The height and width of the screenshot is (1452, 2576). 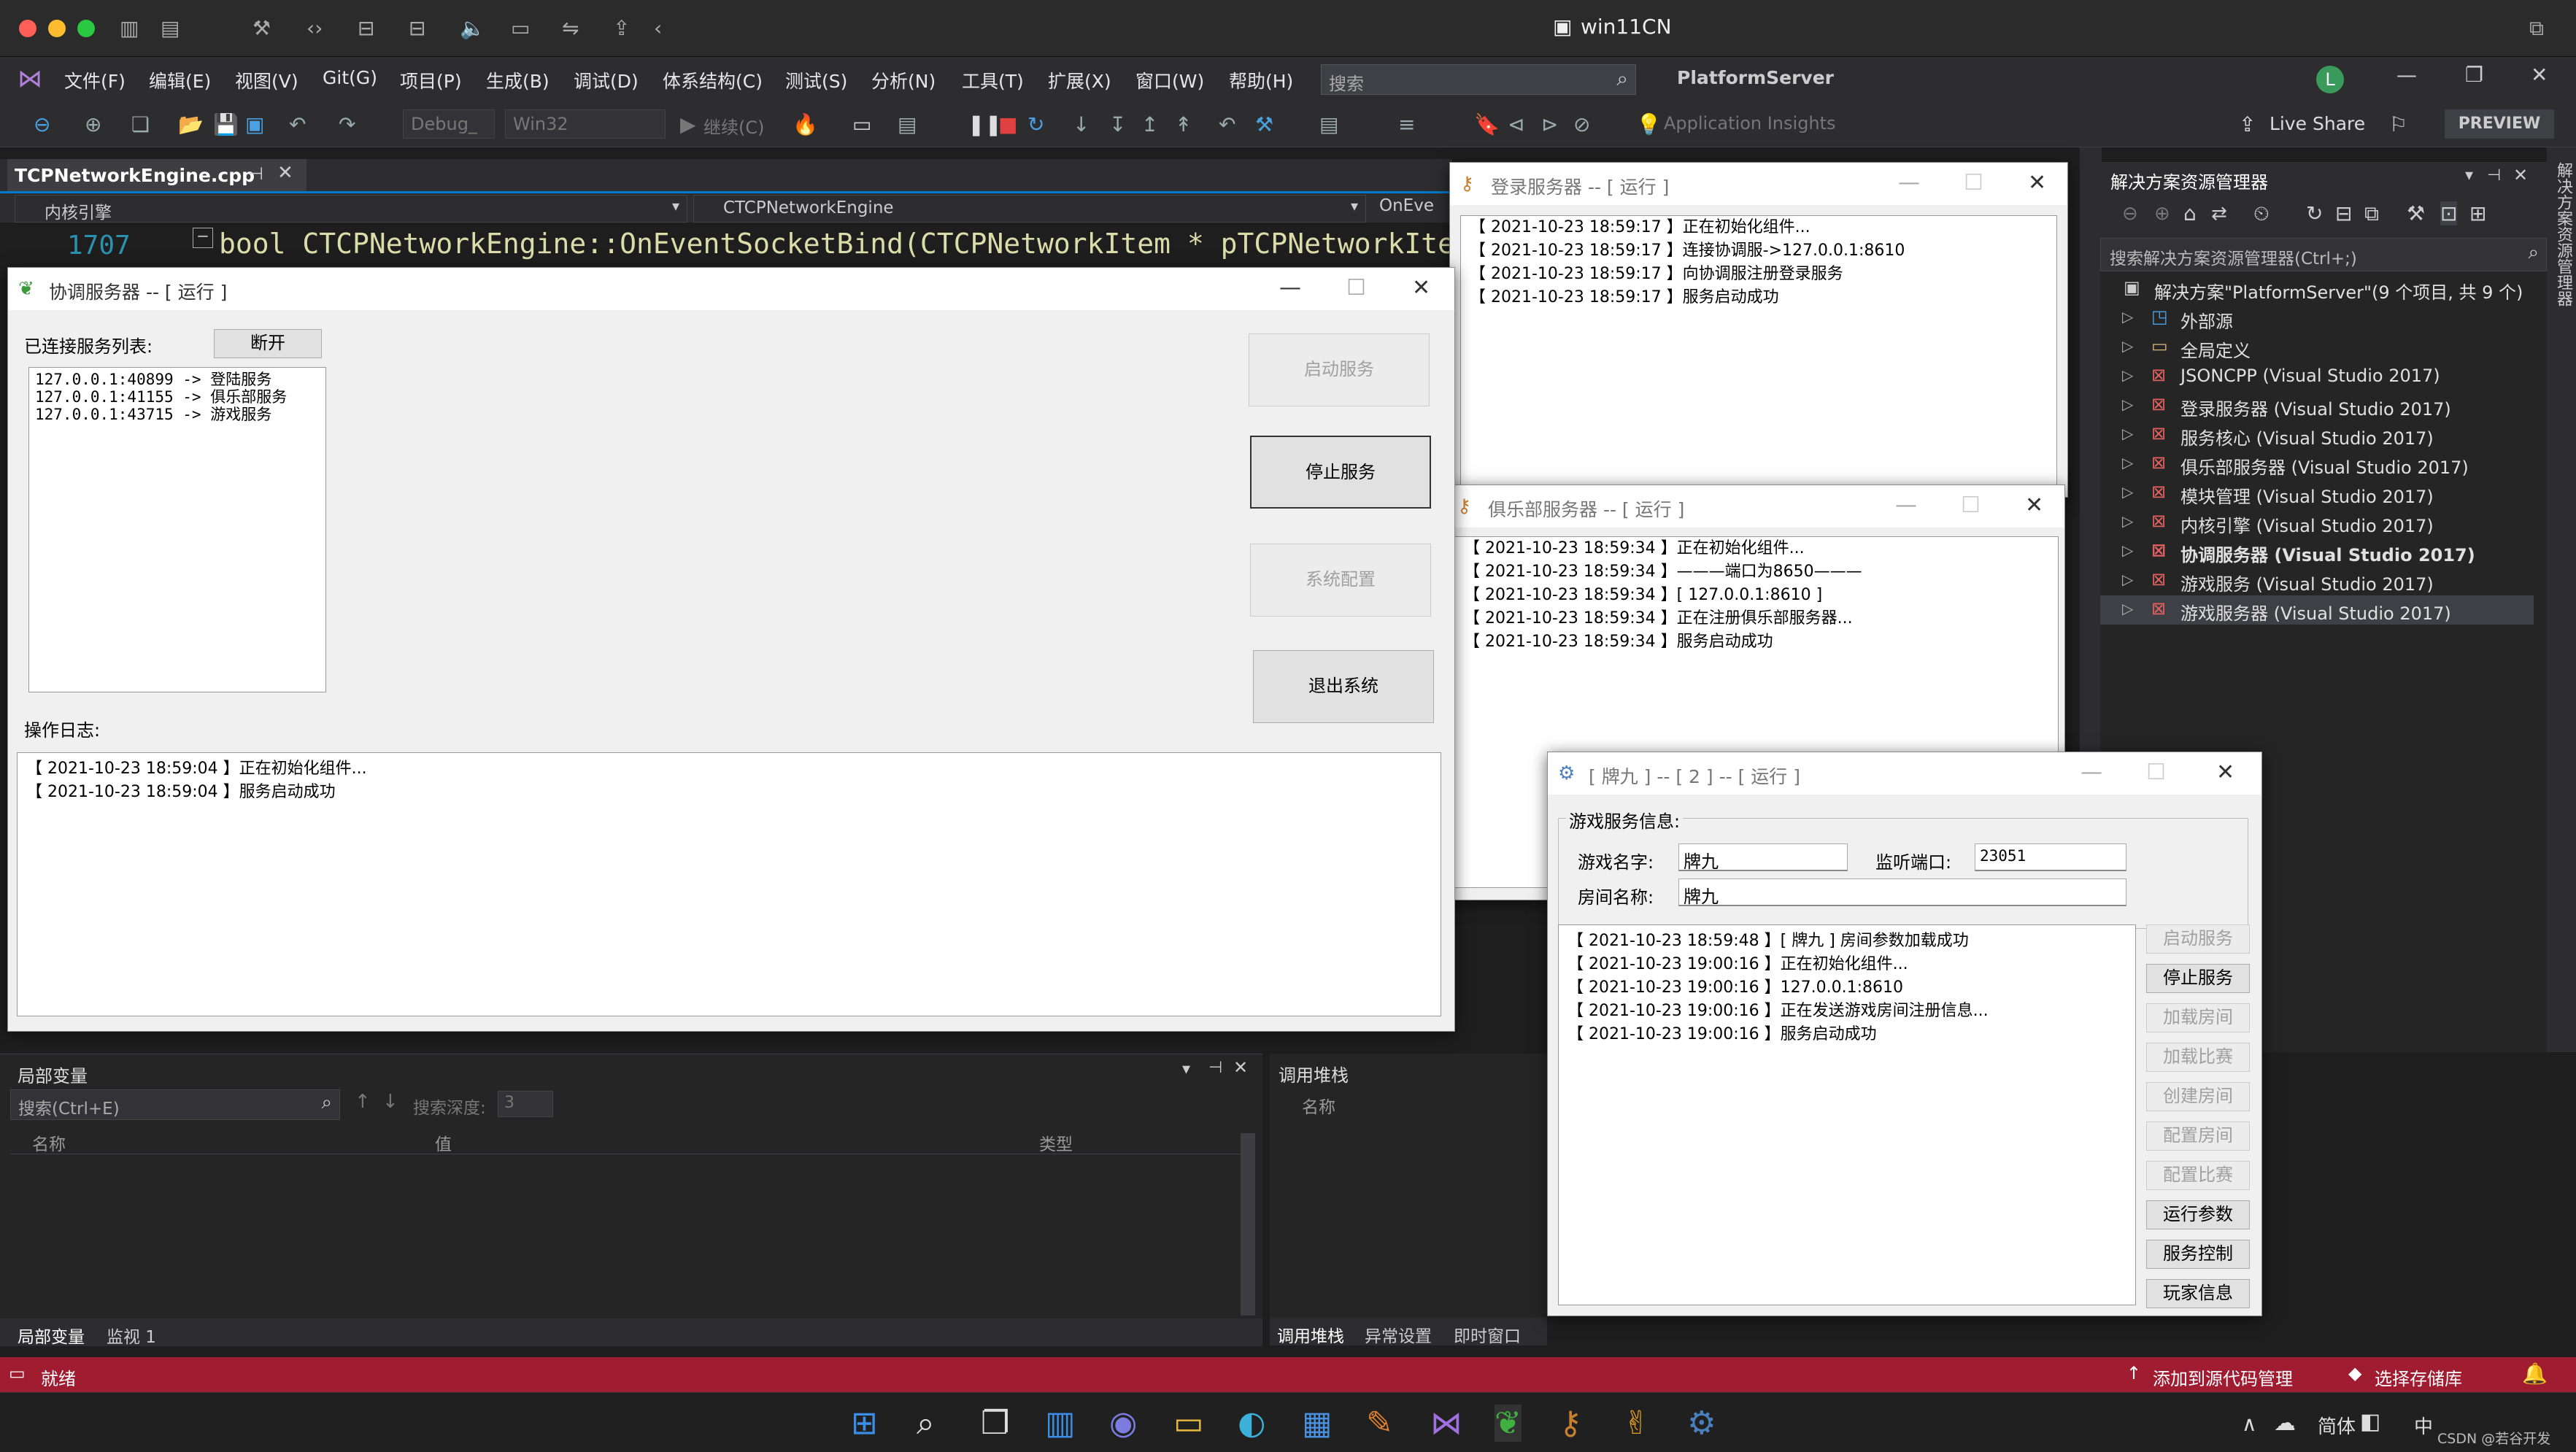 What do you see at coordinates (1398, 1334) in the screenshot?
I see `tab-exception-settings: 异常设置` at bounding box center [1398, 1334].